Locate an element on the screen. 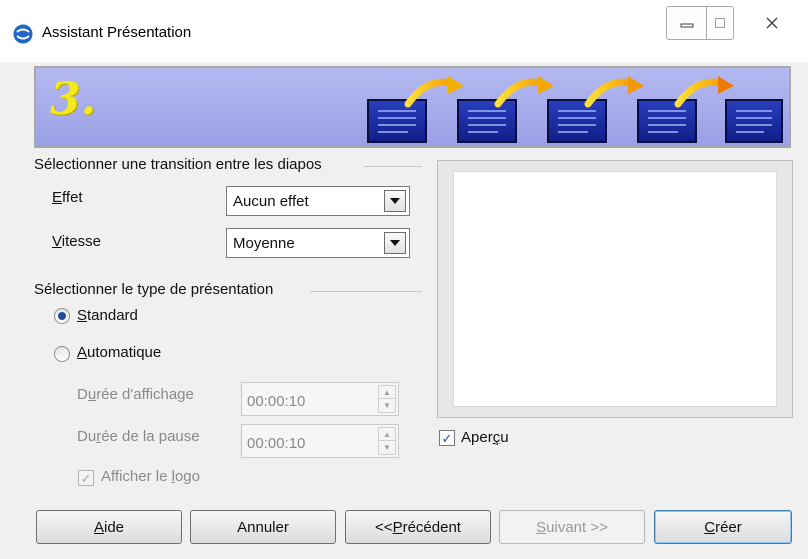 Image resolution: width=808 pixels, height=559 pixels. effect-dropdown-button is located at coordinates (395, 201).